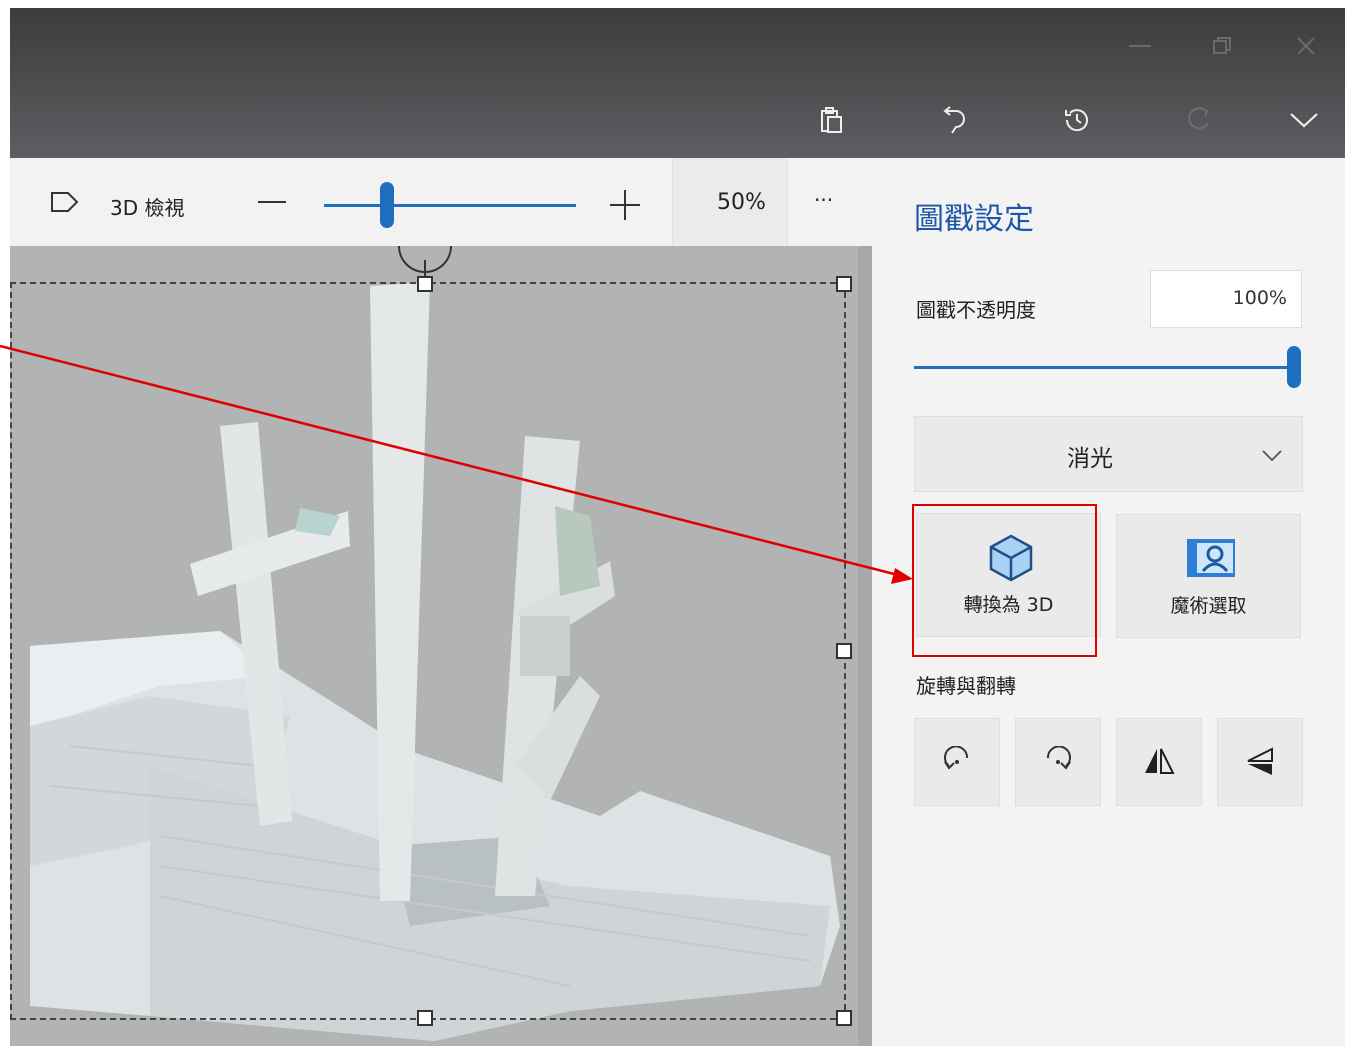 This screenshot has height=1046, width=1345. I want to click on expand-button, so click(1304, 120).